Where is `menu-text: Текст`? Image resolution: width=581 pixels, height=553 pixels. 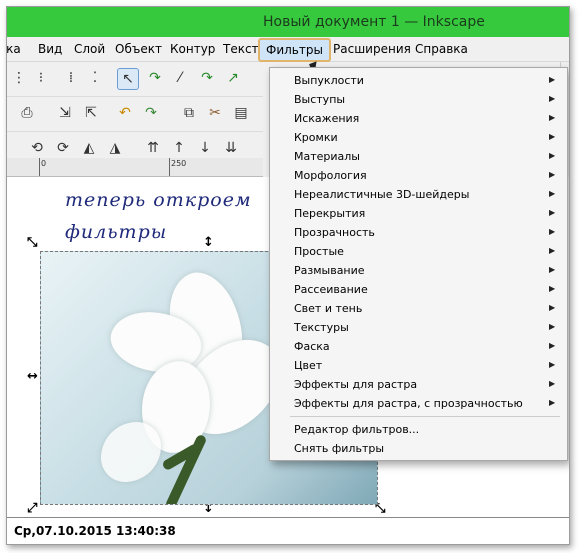 menu-text: Текст is located at coordinates (241, 49).